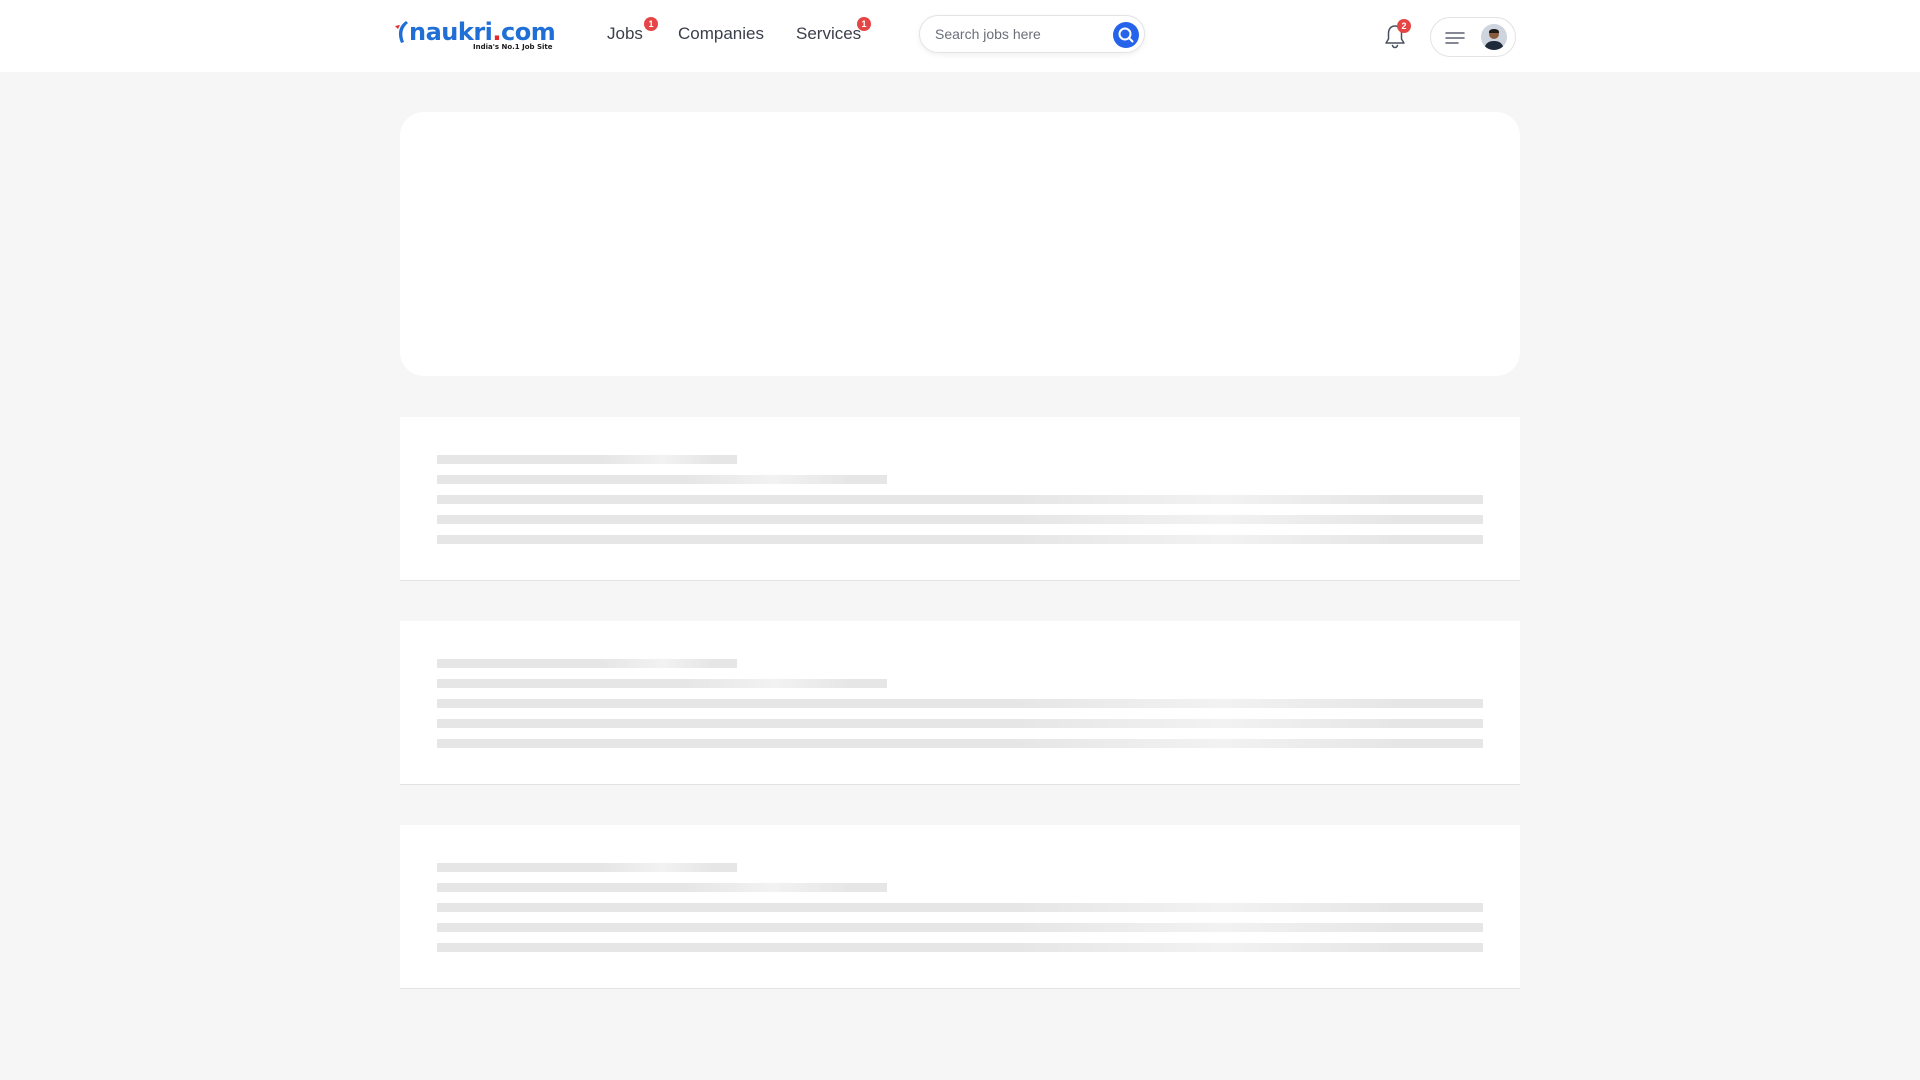 The width and height of the screenshot is (1920, 1080). I want to click on search-icon, so click(1126, 35).